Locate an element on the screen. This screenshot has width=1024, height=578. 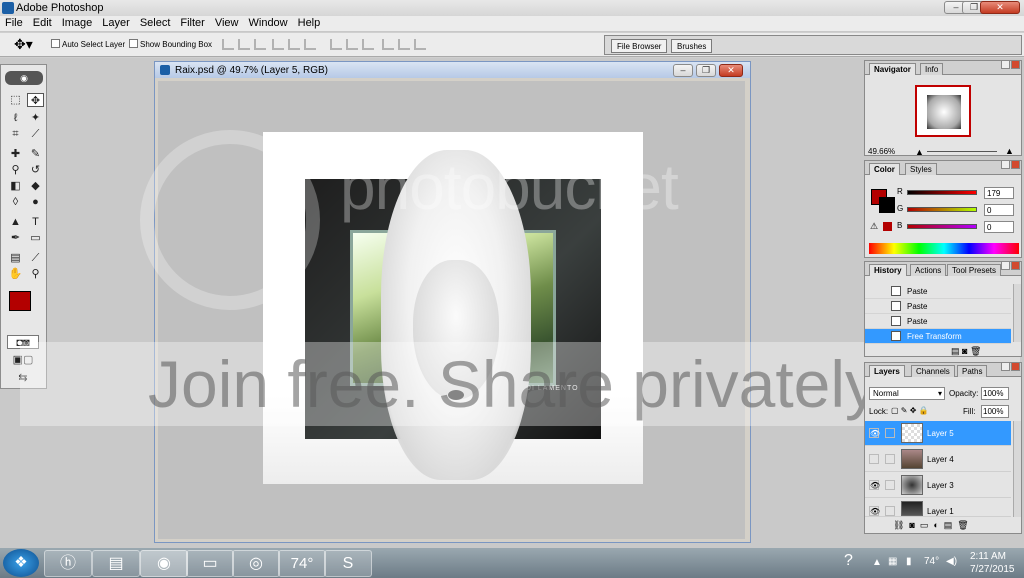
green-value: 0 is located at coordinates (999, 210).